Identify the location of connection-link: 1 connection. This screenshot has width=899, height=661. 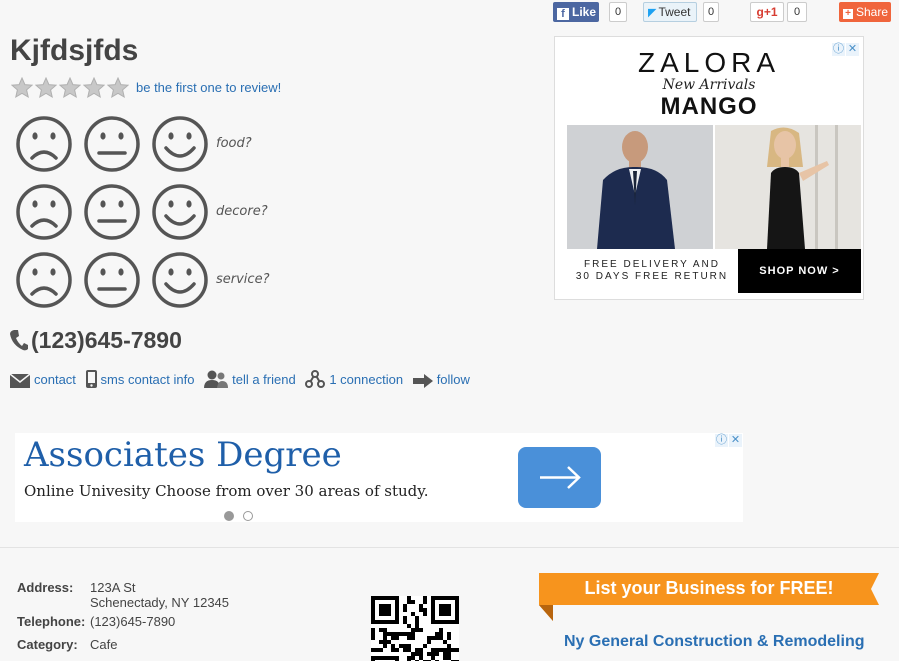
(354, 379).